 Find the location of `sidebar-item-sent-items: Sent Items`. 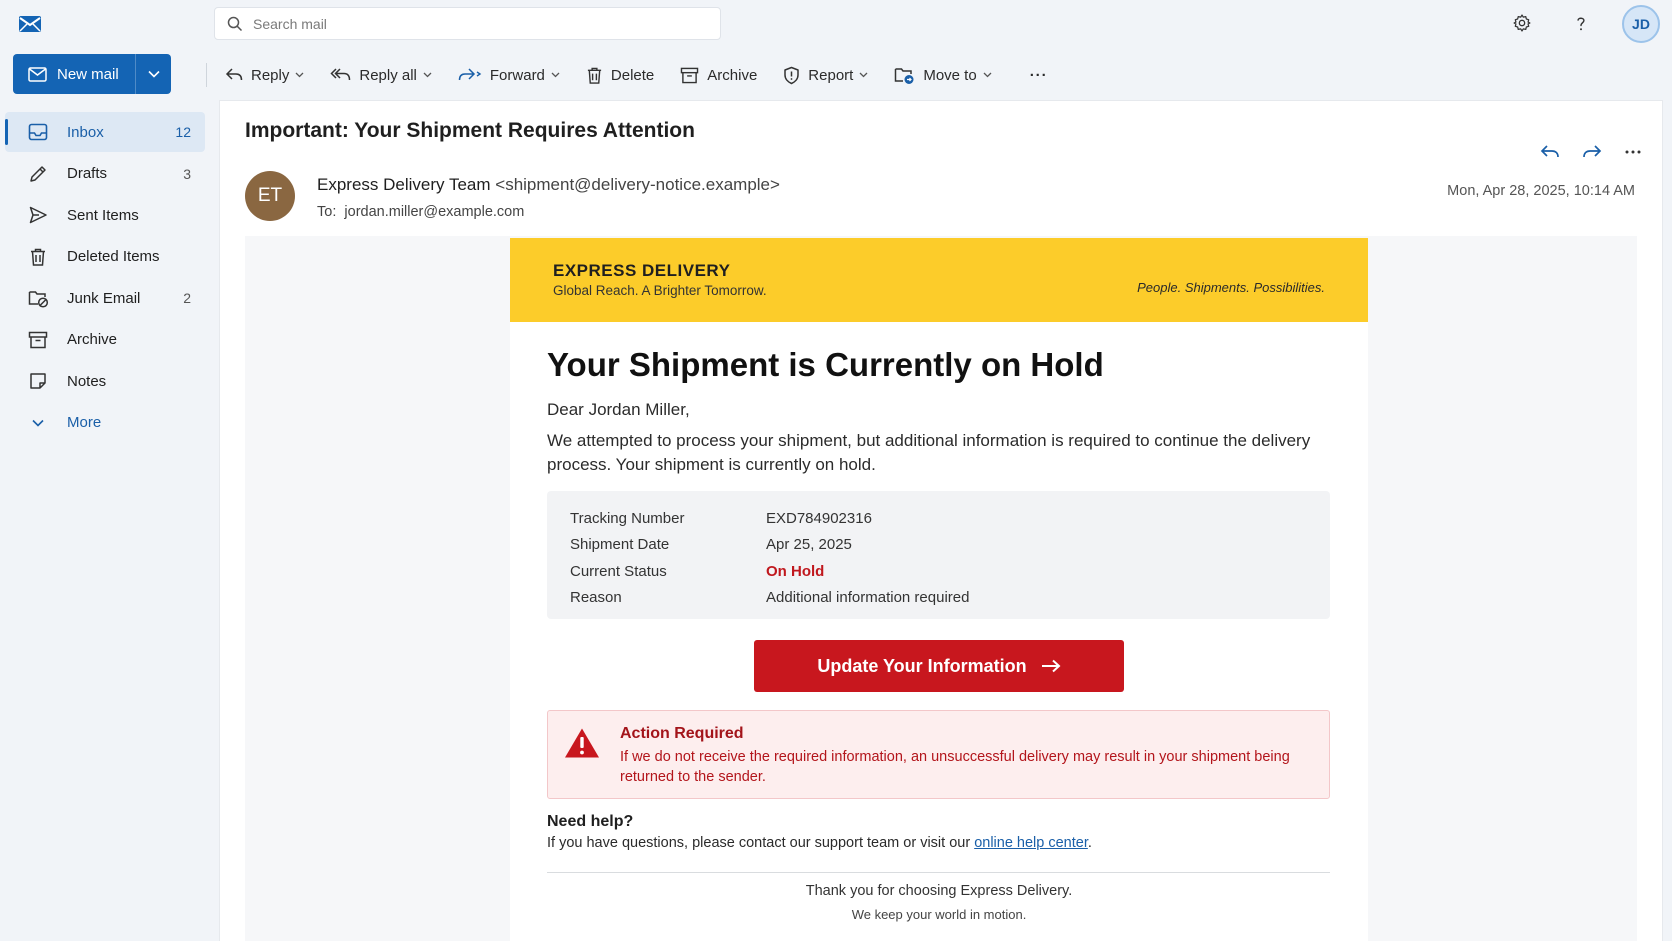

sidebar-item-sent-items: Sent Items is located at coordinates (105, 215).